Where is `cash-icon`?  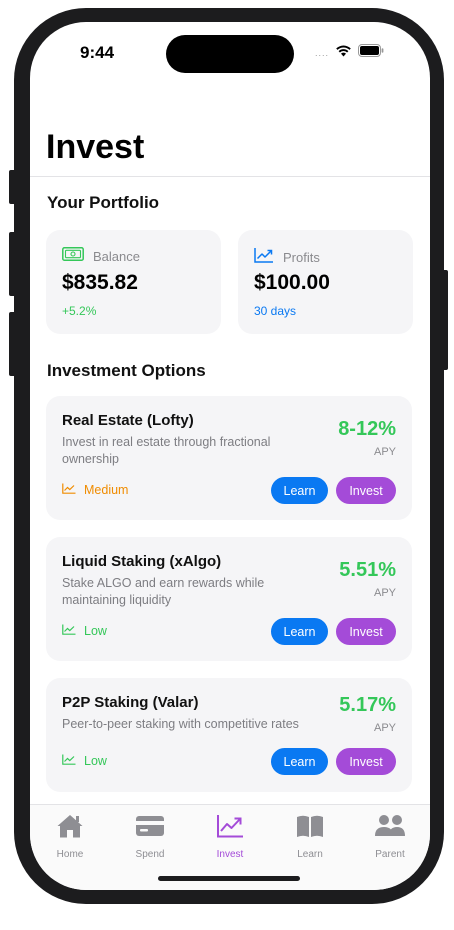 cash-icon is located at coordinates (73, 256).